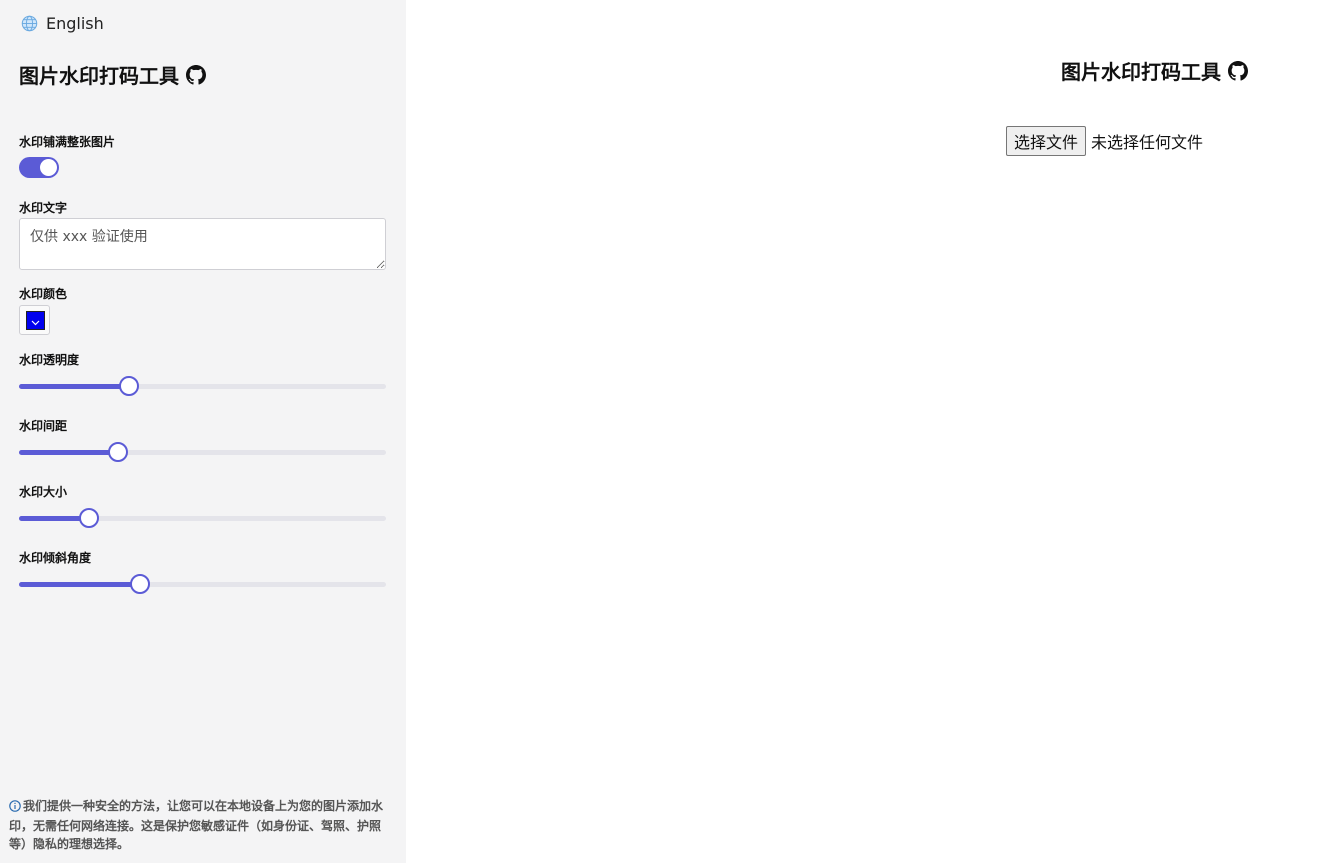 This screenshot has width=1330, height=863. What do you see at coordinates (67, 142) in the screenshot?
I see `fill-toggle-label: 水印铺满整张图片` at bounding box center [67, 142].